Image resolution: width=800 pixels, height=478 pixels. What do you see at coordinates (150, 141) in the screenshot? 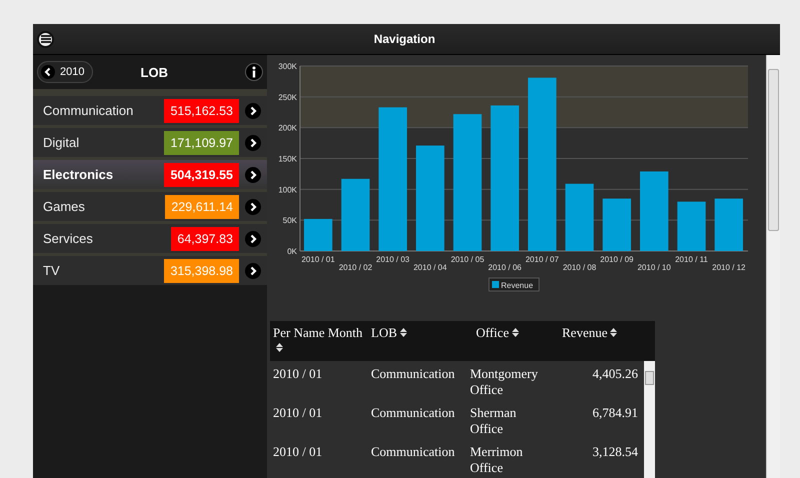
I see `list-item: Digital 171,109.97` at bounding box center [150, 141].